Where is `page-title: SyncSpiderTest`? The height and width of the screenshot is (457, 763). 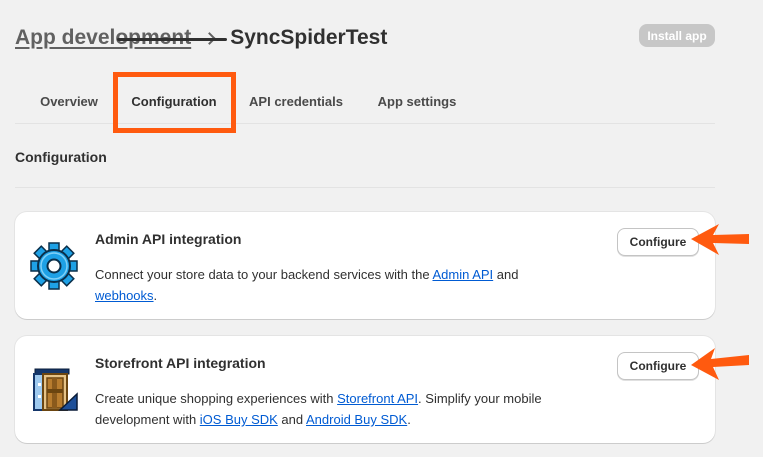 page-title: SyncSpiderTest is located at coordinates (309, 37).